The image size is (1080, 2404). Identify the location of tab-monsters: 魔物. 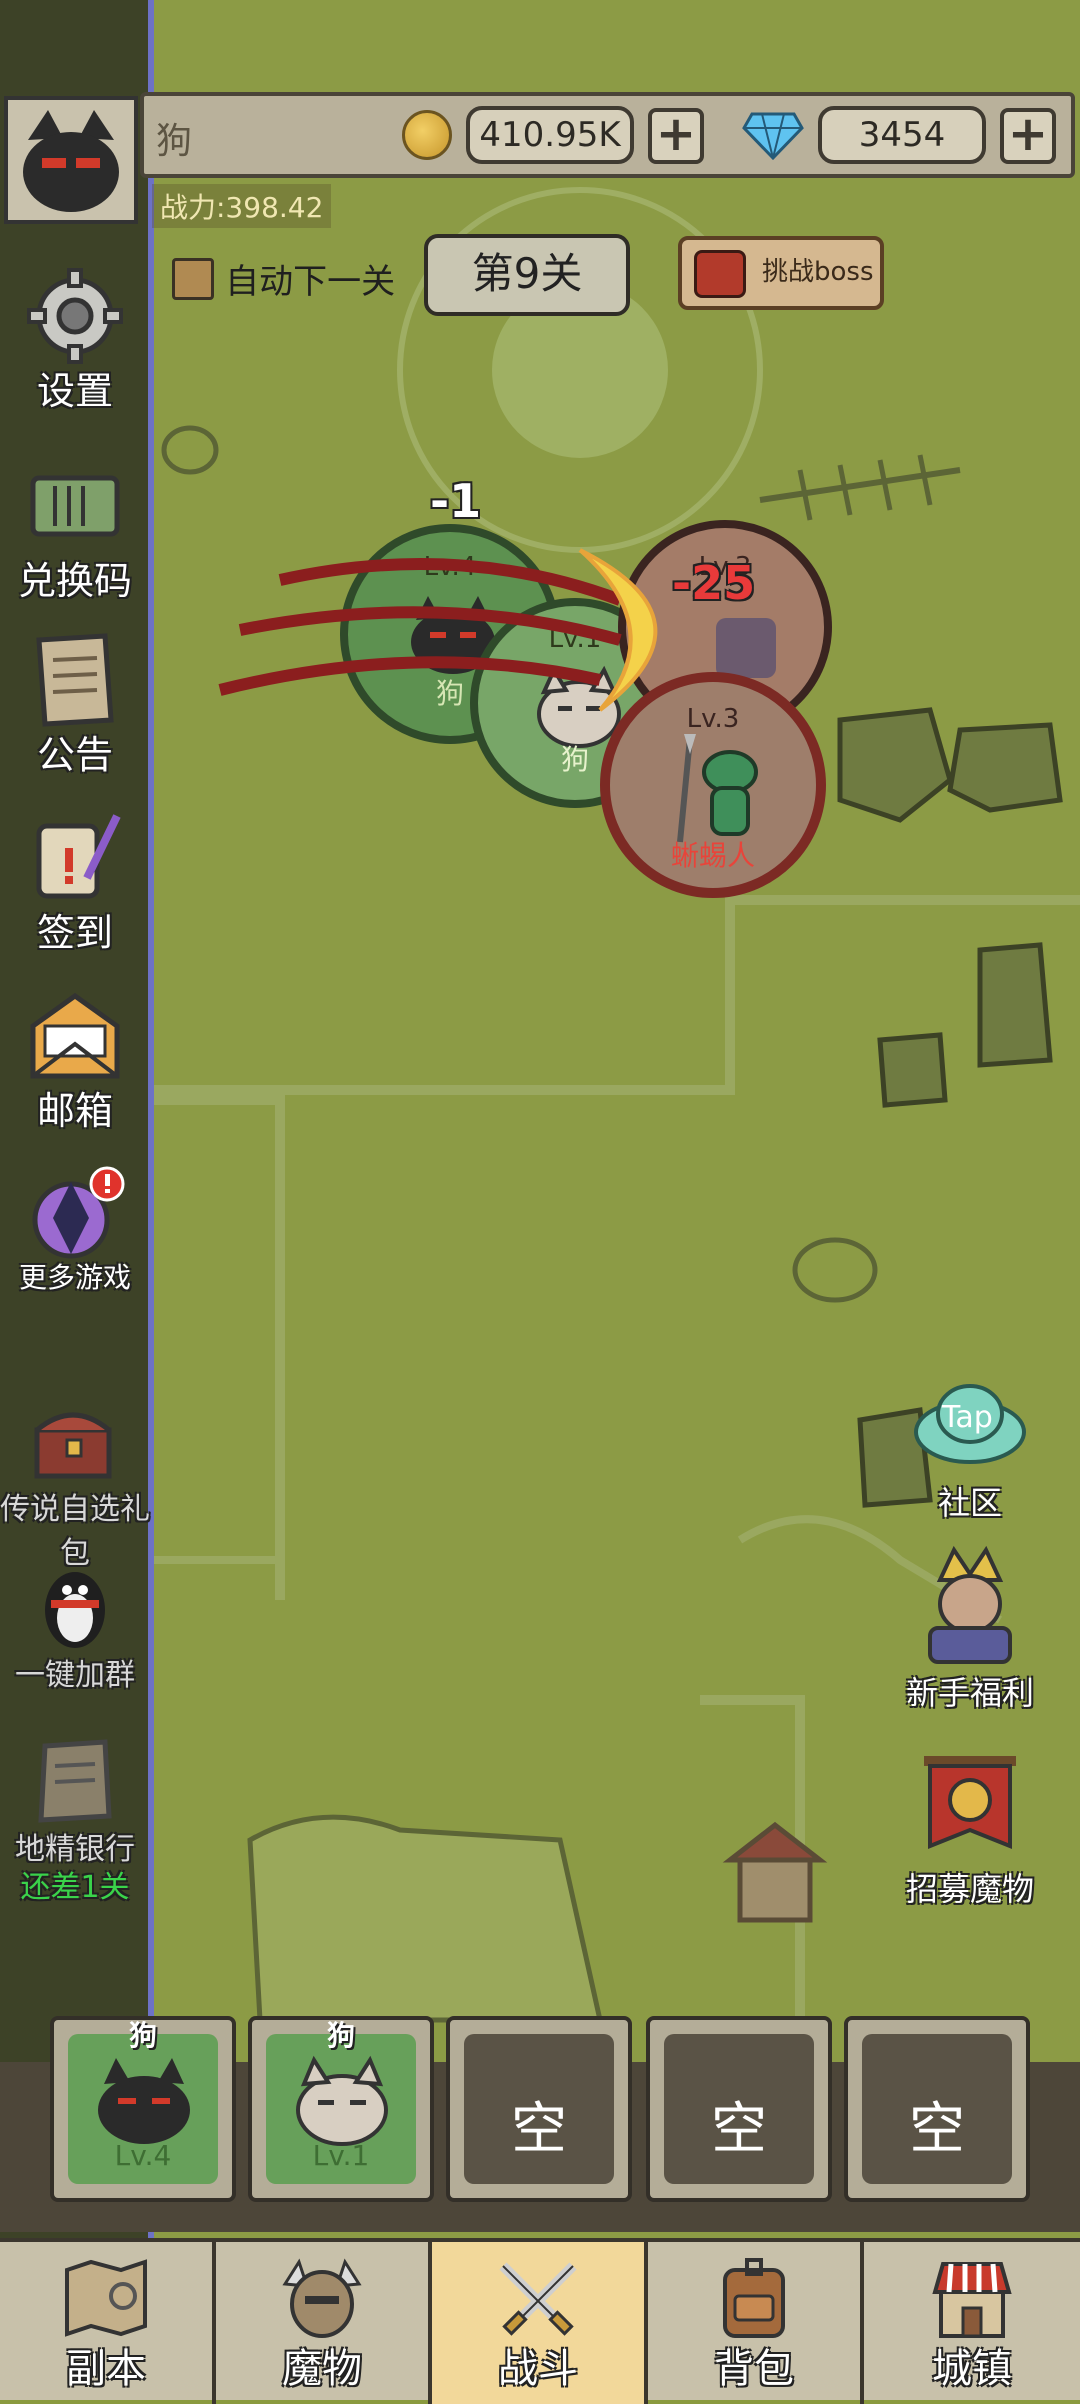
(324, 2323).